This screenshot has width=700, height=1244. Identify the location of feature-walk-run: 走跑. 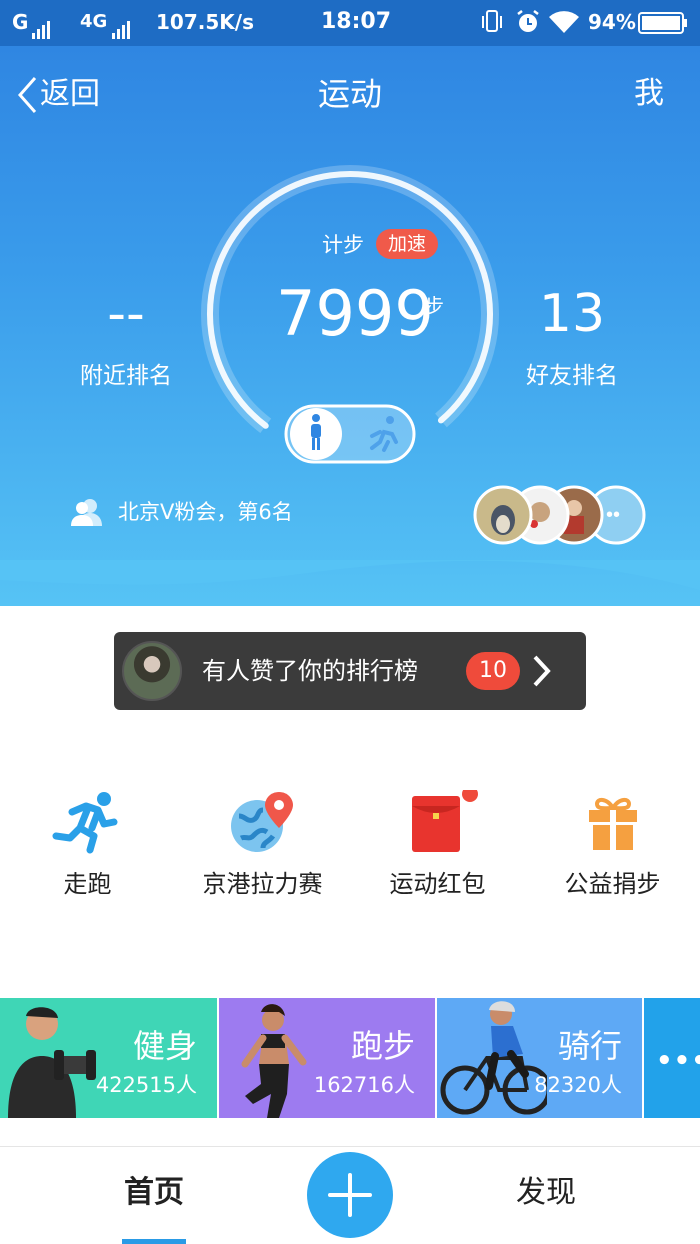
(87, 845).